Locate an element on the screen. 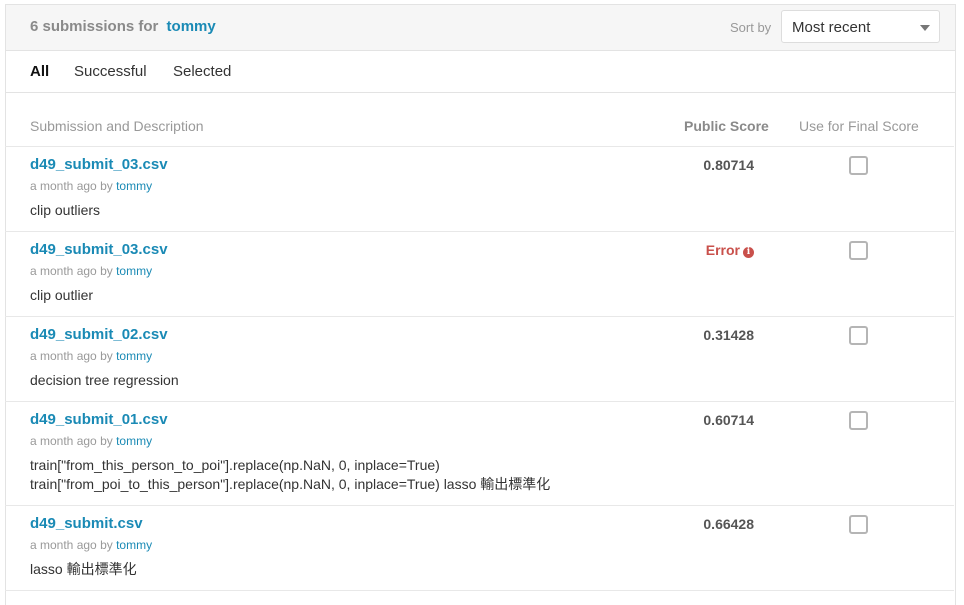  header-user-link: tommy is located at coordinates (191, 26).